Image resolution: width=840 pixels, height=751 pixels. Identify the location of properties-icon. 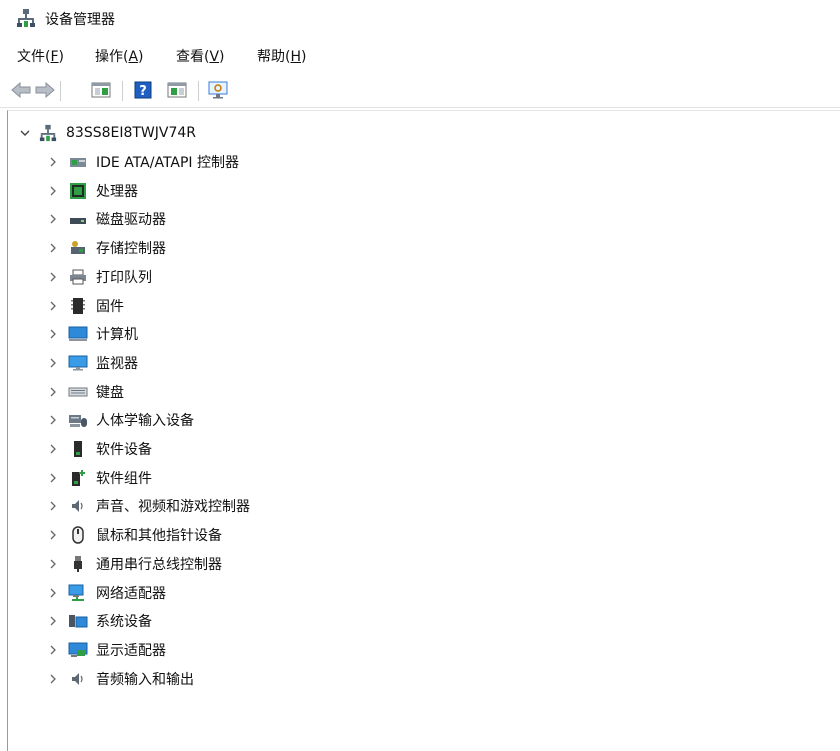
(177, 90).